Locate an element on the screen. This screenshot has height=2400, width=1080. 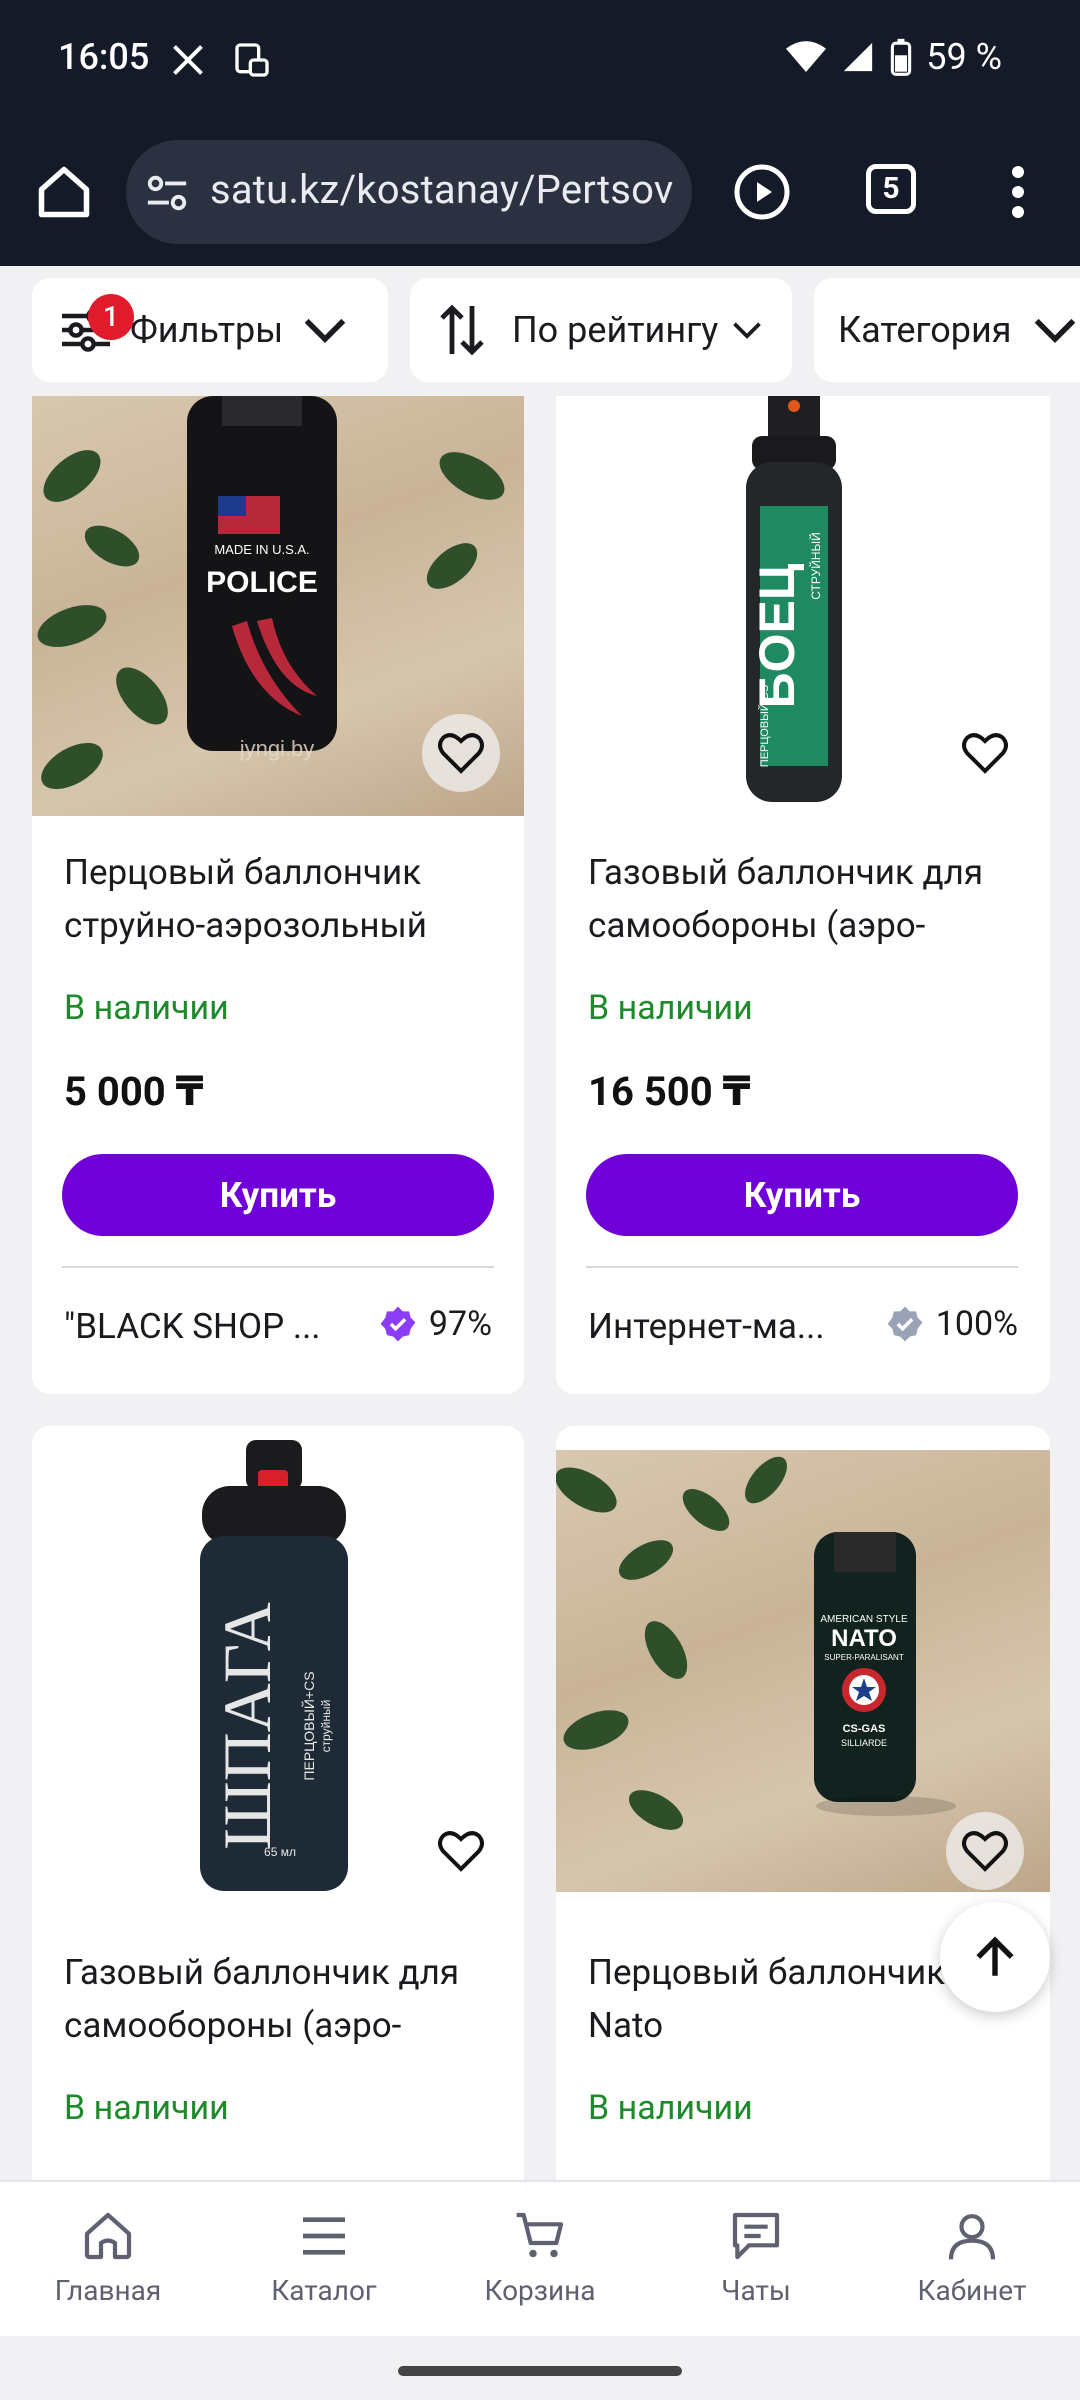
filters-button: Фильтры 1 is located at coordinates (210, 330).